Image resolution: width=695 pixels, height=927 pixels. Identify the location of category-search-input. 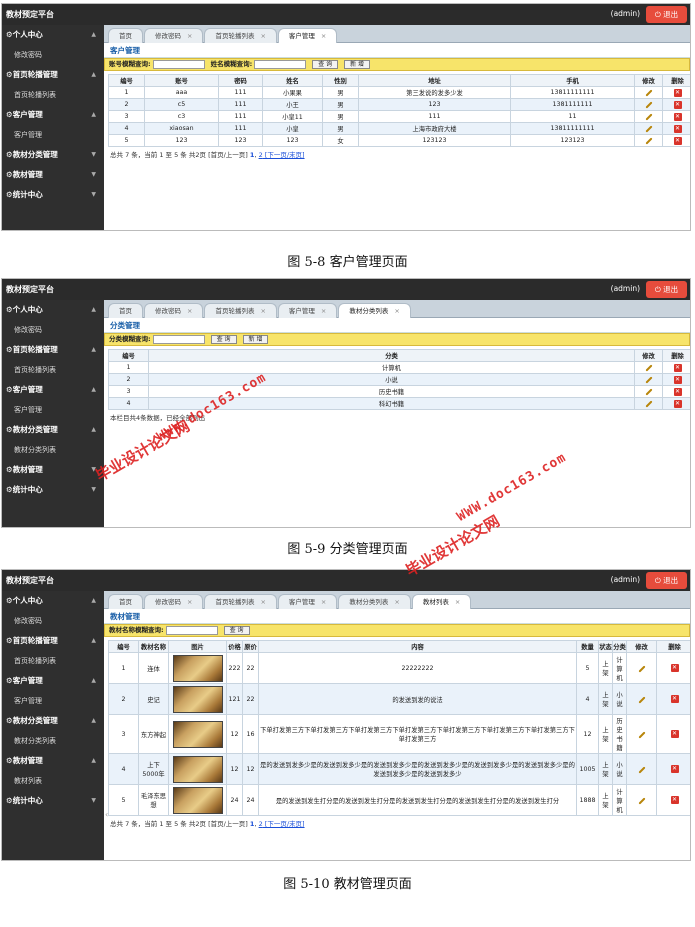
(178, 339).